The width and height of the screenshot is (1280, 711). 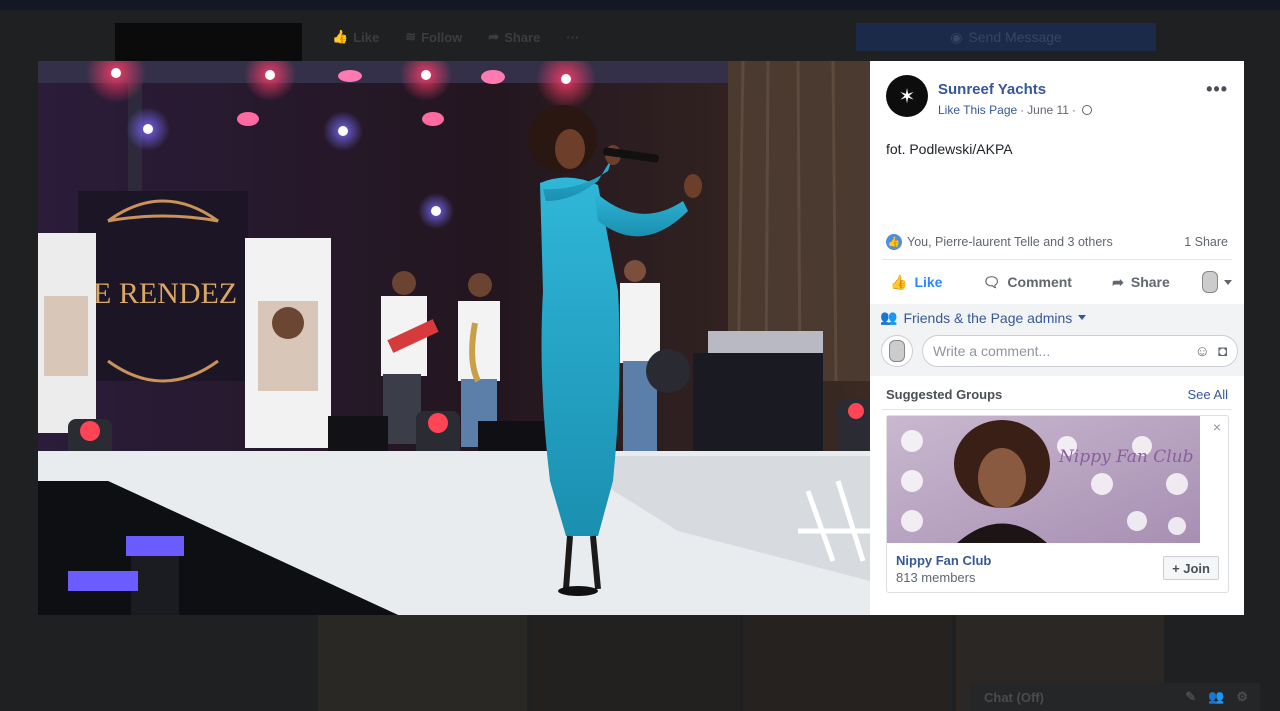 I want to click on group-name-link: Nippy Fan Club, so click(x=943, y=560).